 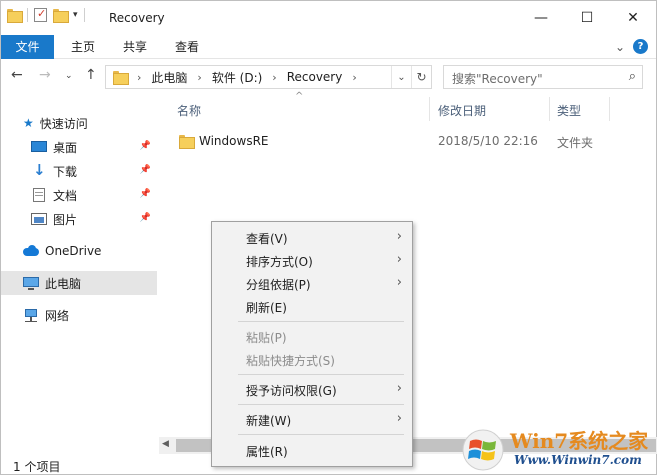 I want to click on sidebar-item-network: 网络, so click(x=79, y=315).